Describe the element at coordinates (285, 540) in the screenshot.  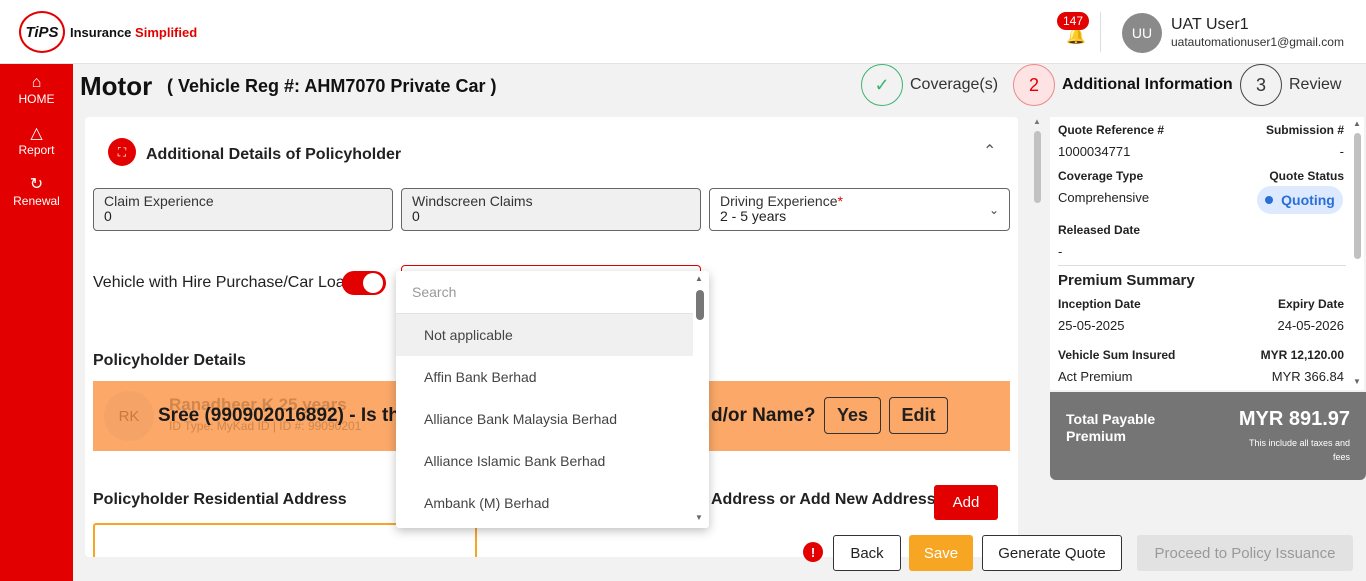
I see `address-card` at that location.